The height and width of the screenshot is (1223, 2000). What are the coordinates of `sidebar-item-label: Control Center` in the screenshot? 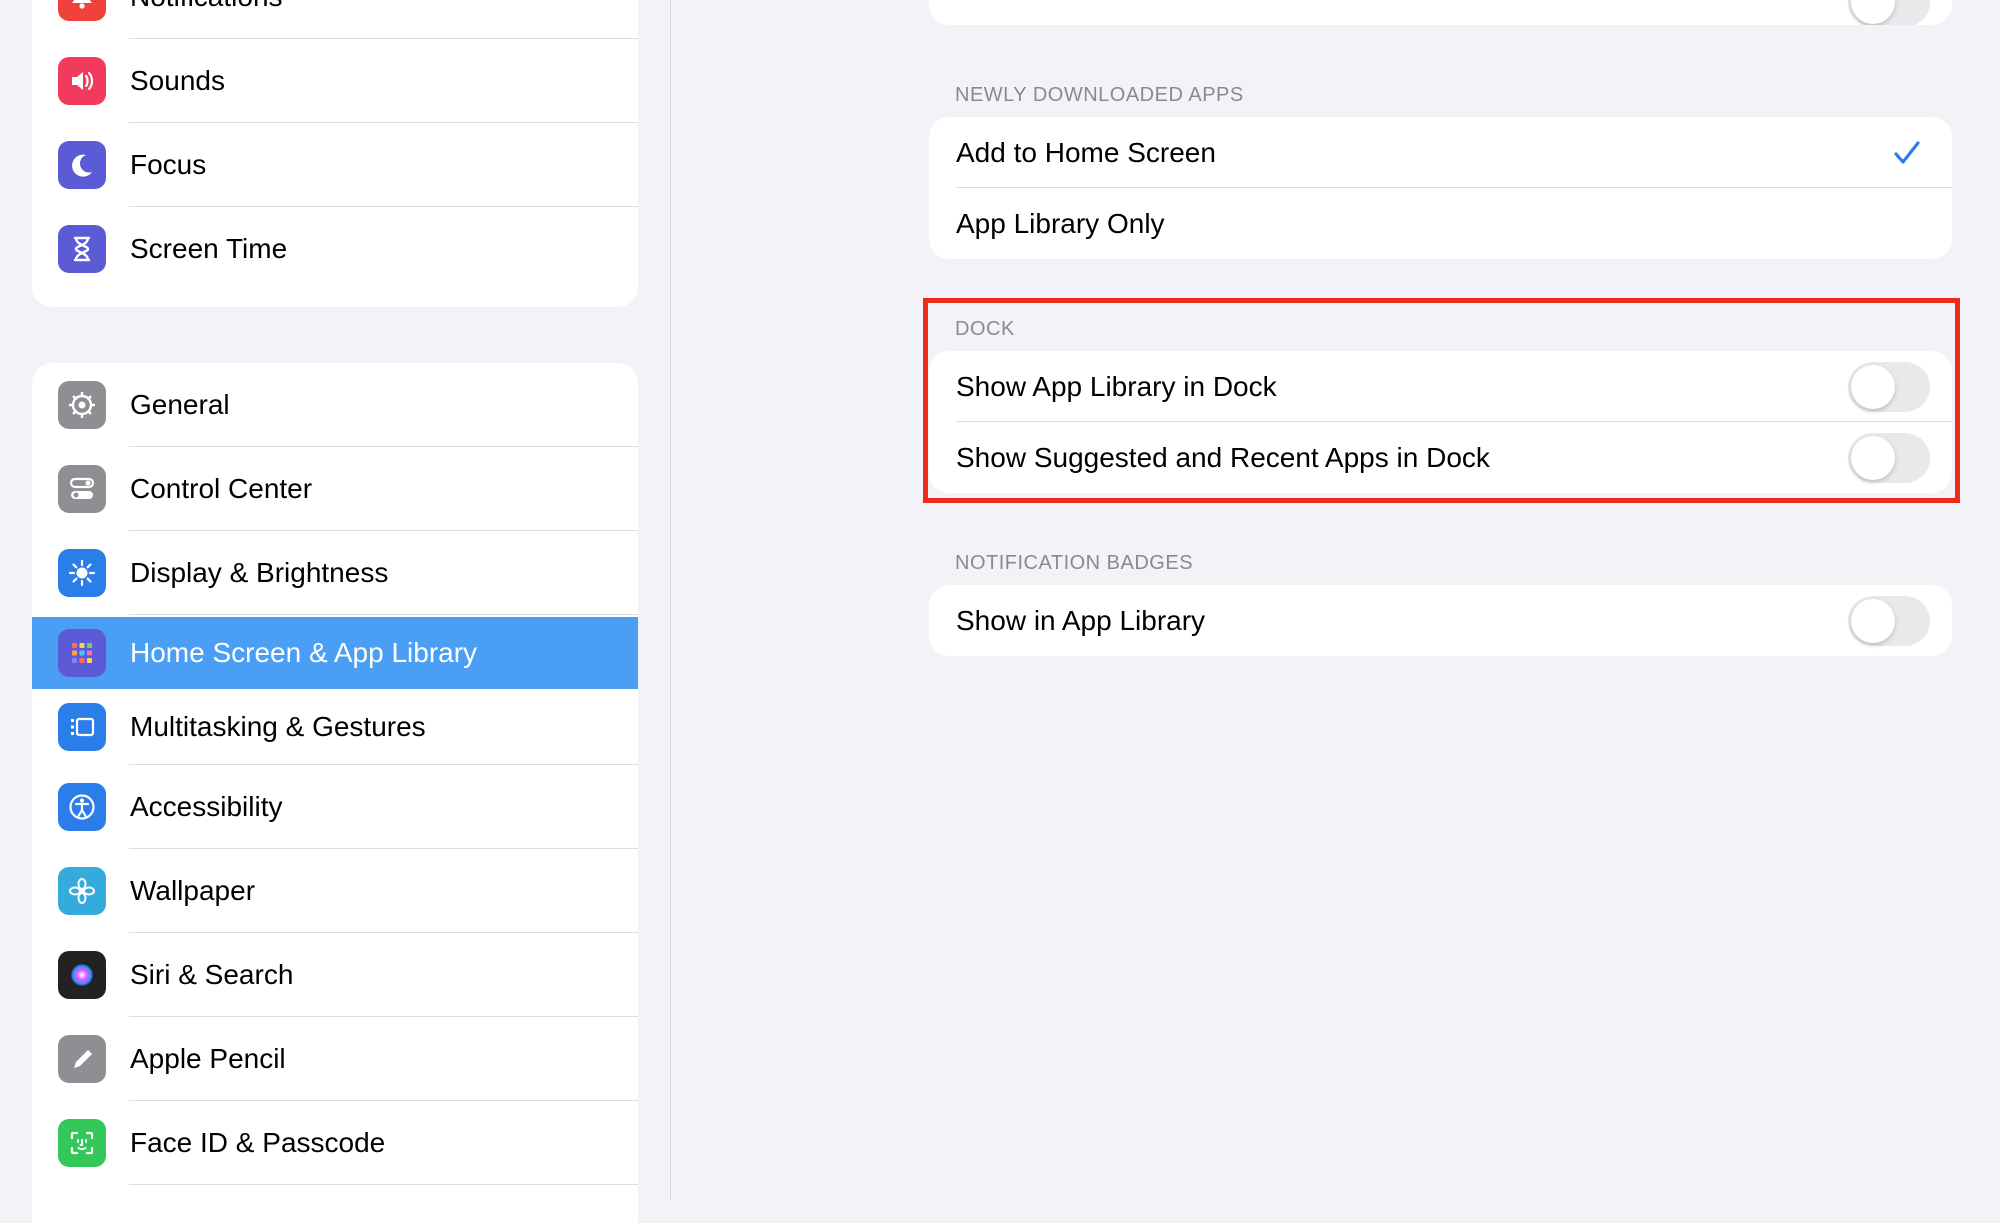 It's located at (221, 488).